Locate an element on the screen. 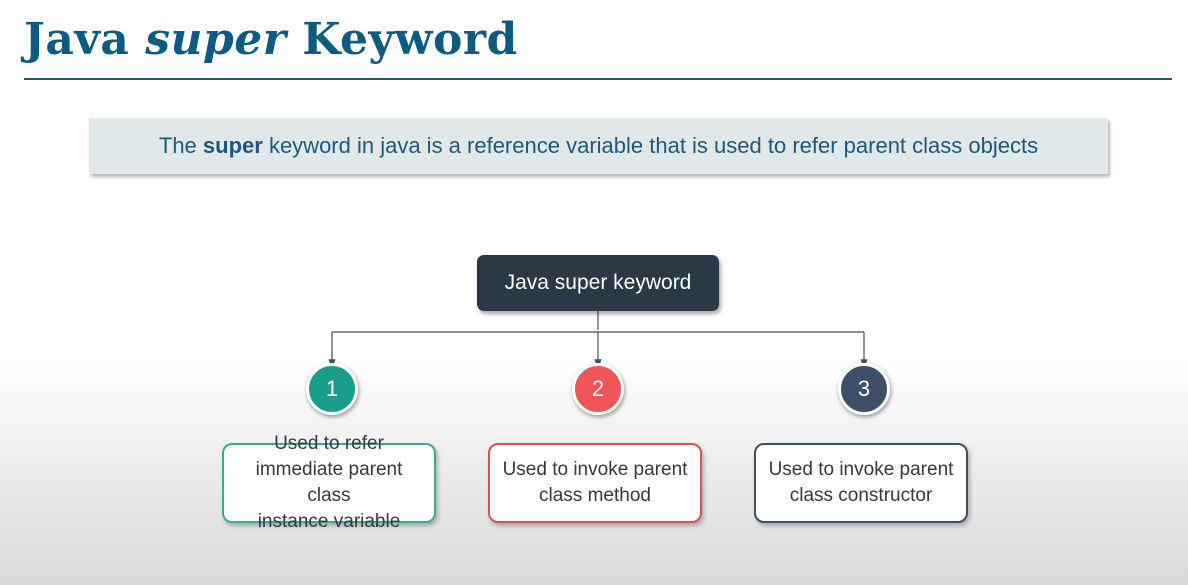 Image resolution: width=1188 pixels, height=585 pixels. usage-card-2: Used to invoke parent class method is located at coordinates (595, 483).